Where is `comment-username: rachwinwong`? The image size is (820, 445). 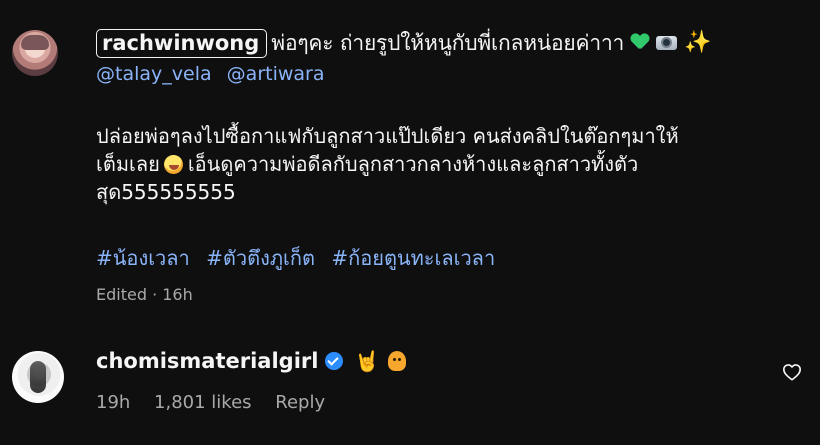 comment-username: rachwinwong is located at coordinates (182, 43).